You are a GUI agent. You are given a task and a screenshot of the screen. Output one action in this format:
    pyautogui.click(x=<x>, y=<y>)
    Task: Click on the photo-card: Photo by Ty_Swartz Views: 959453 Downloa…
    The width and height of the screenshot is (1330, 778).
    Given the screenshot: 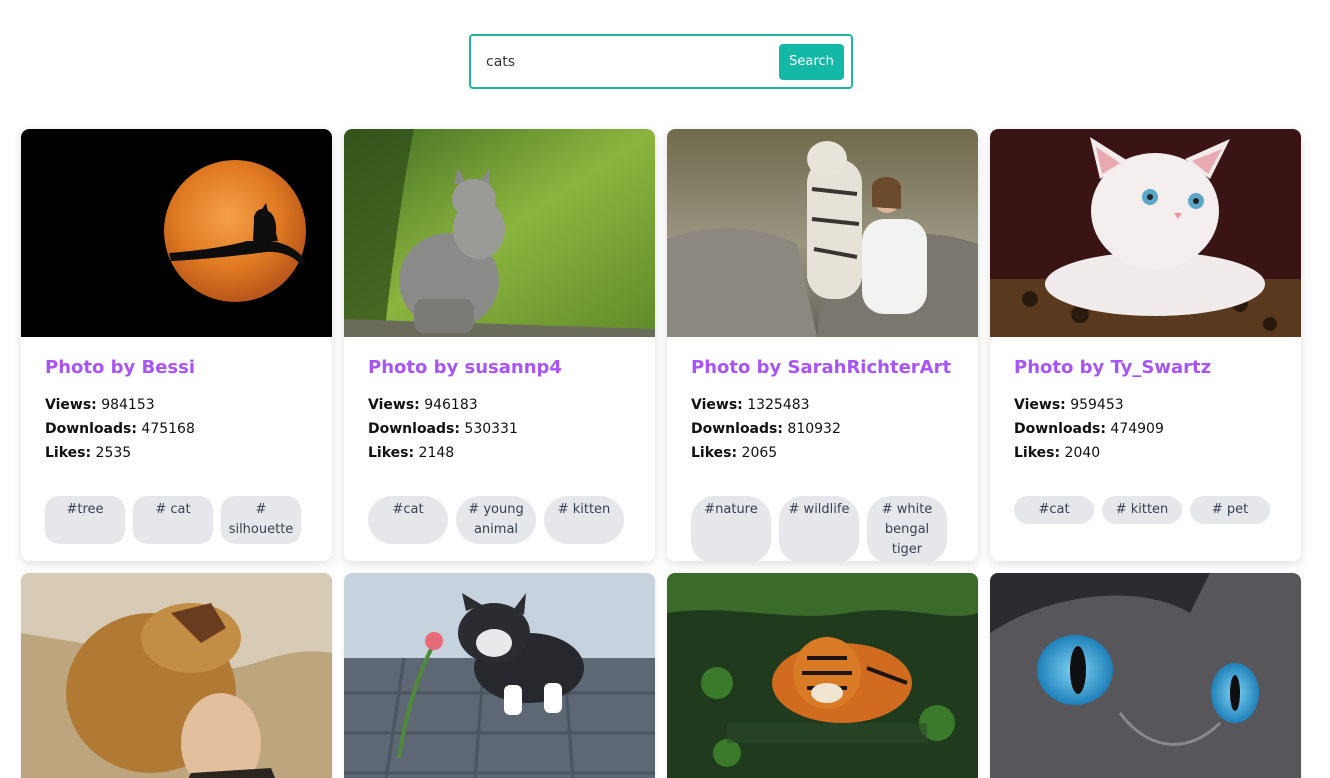 What is the action you would take?
    pyautogui.click(x=1145, y=345)
    